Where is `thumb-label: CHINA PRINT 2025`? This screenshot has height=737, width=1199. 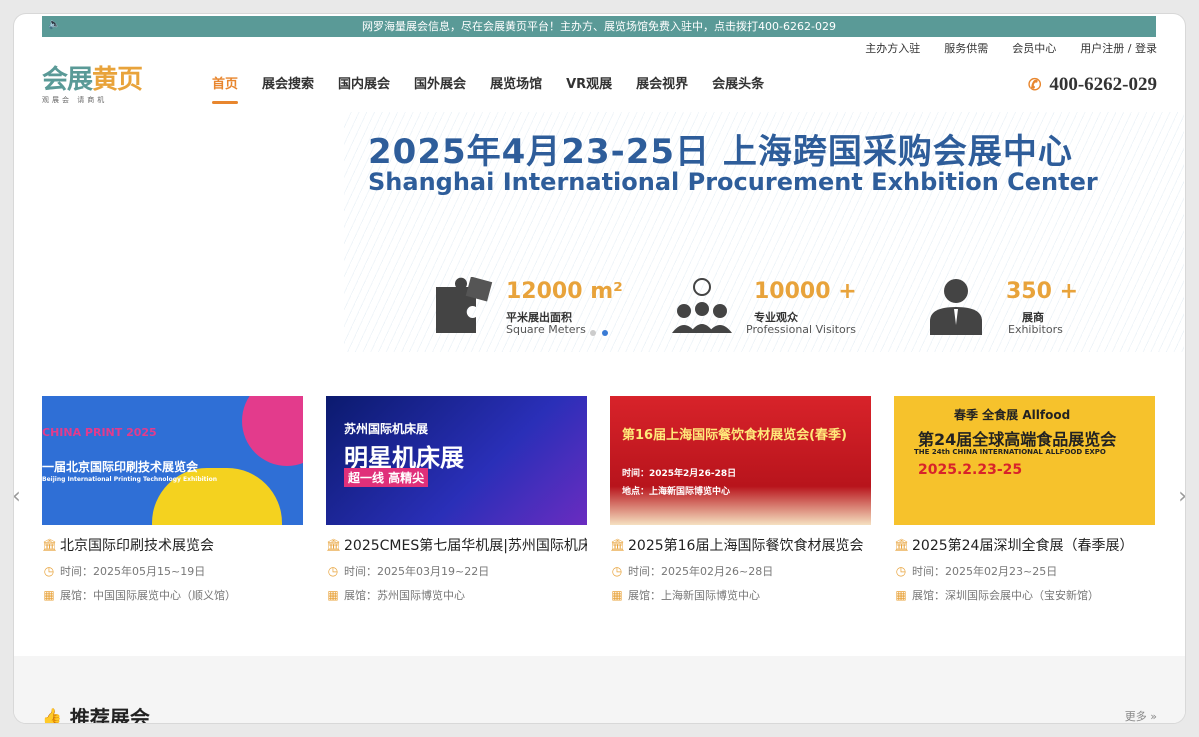 thumb-label: CHINA PRINT 2025 is located at coordinates (99, 432).